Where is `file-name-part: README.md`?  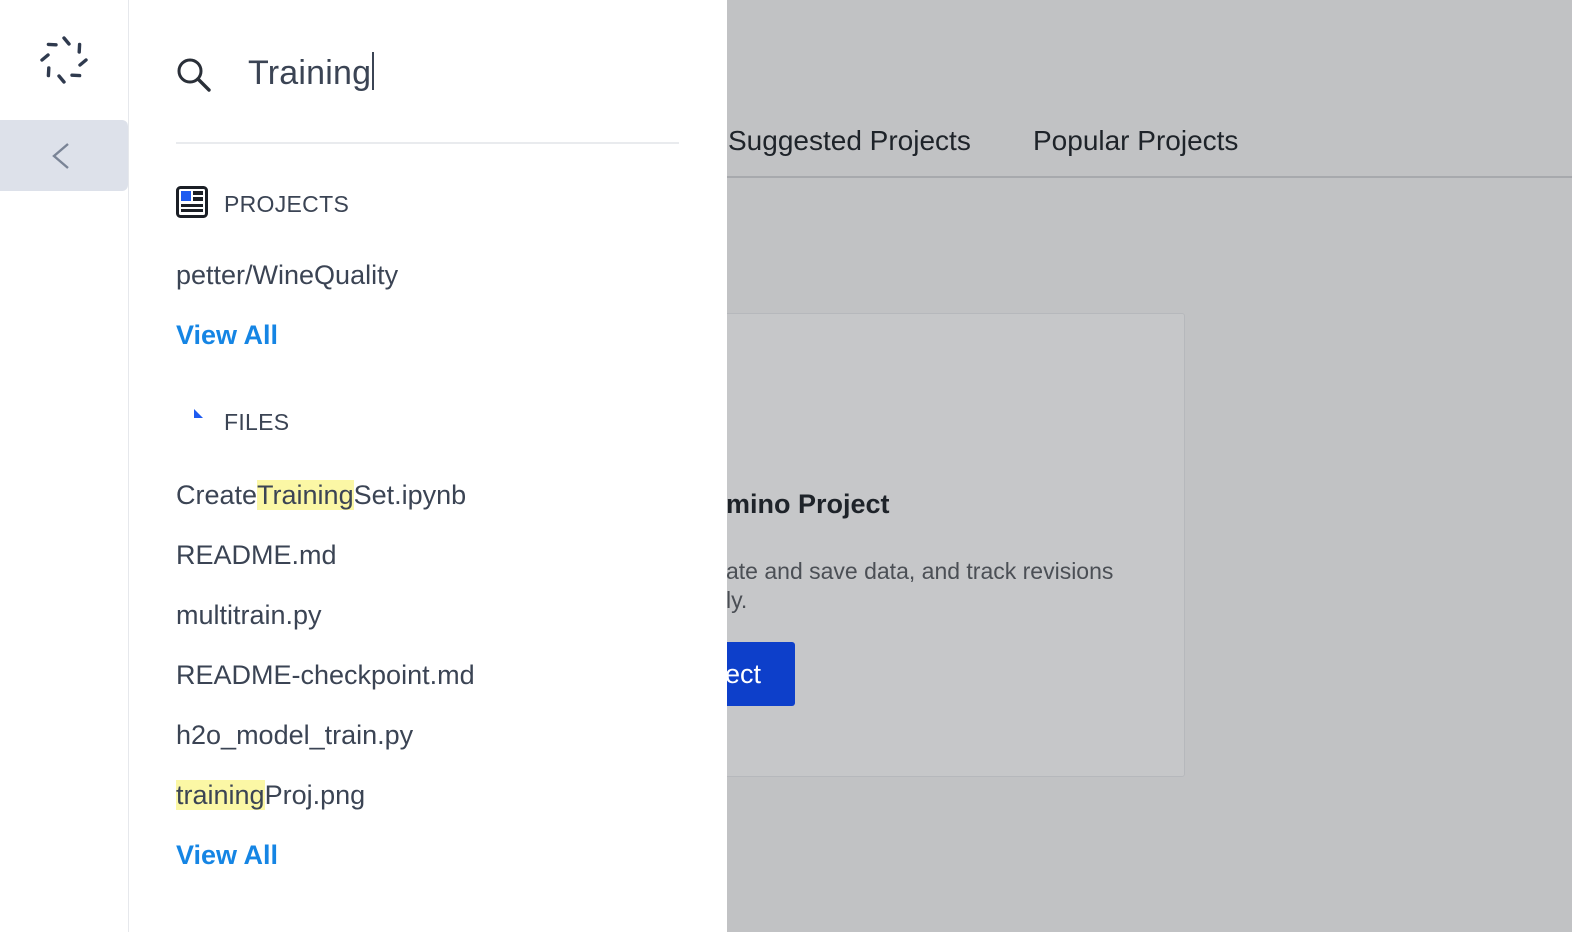
file-name-part: README.md is located at coordinates (256, 555).